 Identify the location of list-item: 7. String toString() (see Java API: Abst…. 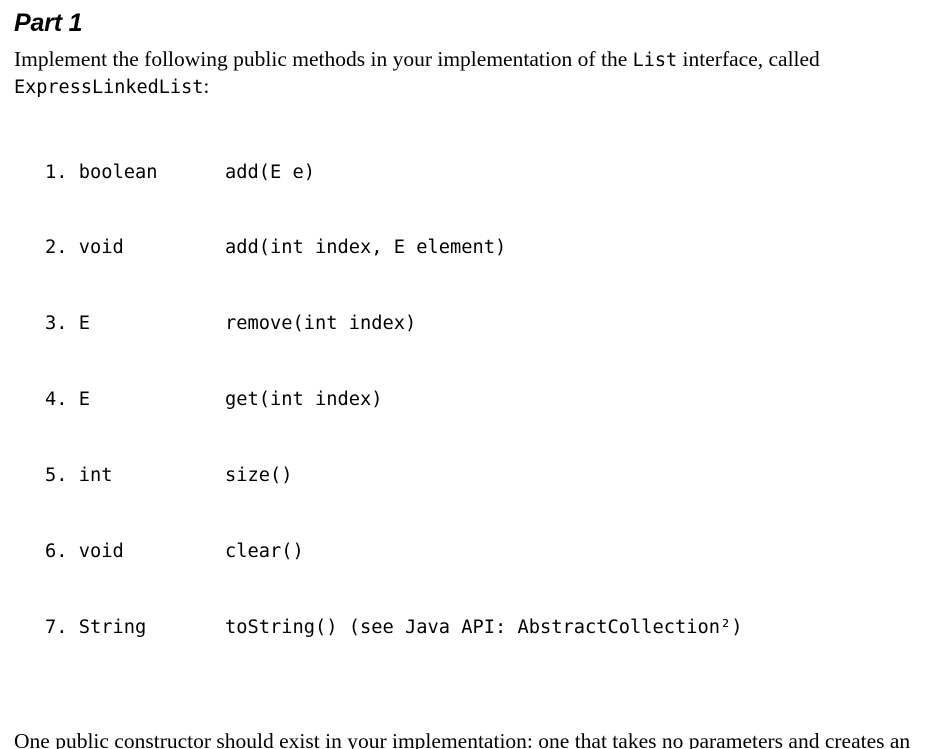
(394, 627).